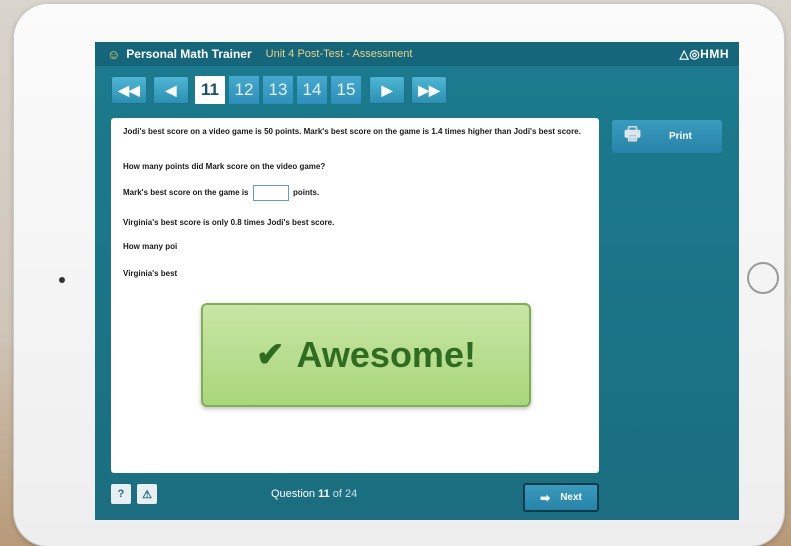  Describe the element at coordinates (680, 136) in the screenshot. I see `print-label: Print` at that location.